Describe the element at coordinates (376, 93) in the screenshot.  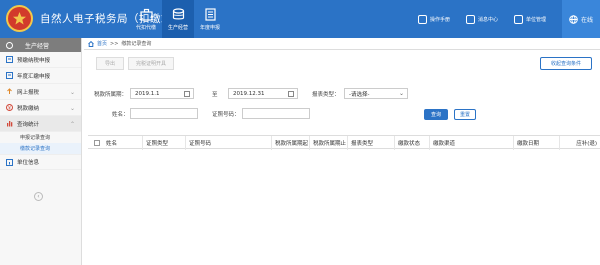
I see `report-type-select: -请选择- ⌄` at that location.